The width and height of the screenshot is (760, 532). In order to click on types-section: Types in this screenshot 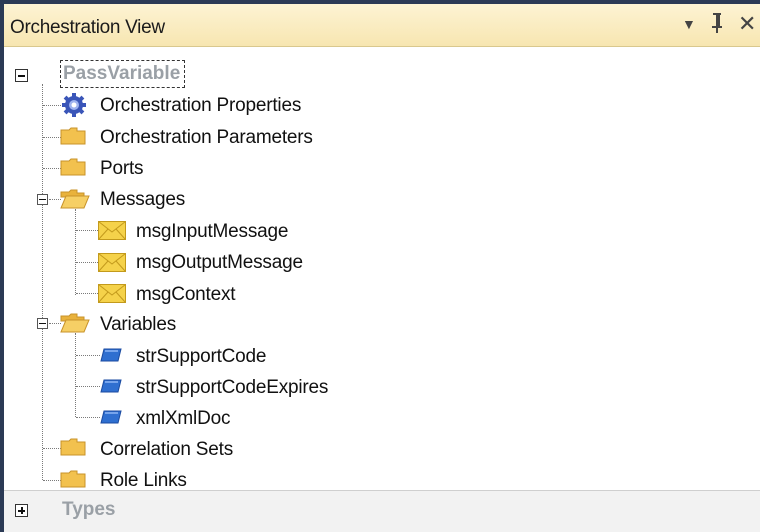, I will do `click(382, 511)`.